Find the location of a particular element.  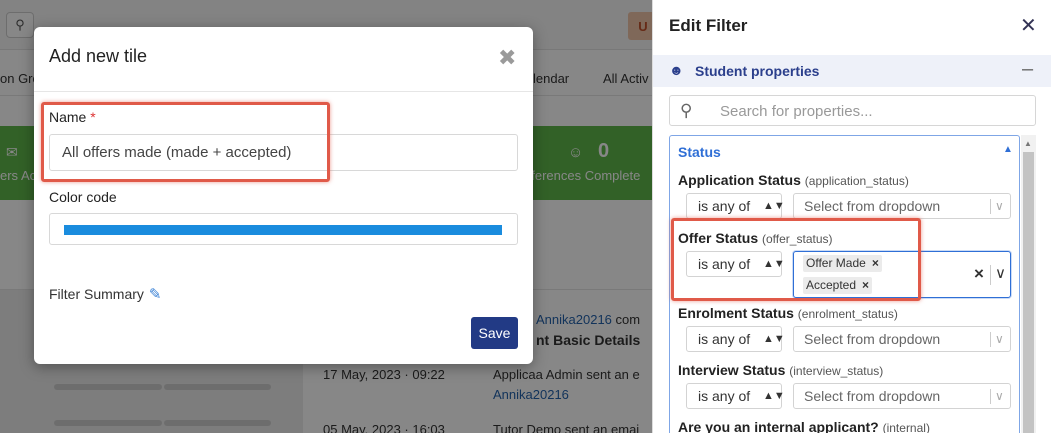

panel-title: Edit Filter is located at coordinates (708, 25).